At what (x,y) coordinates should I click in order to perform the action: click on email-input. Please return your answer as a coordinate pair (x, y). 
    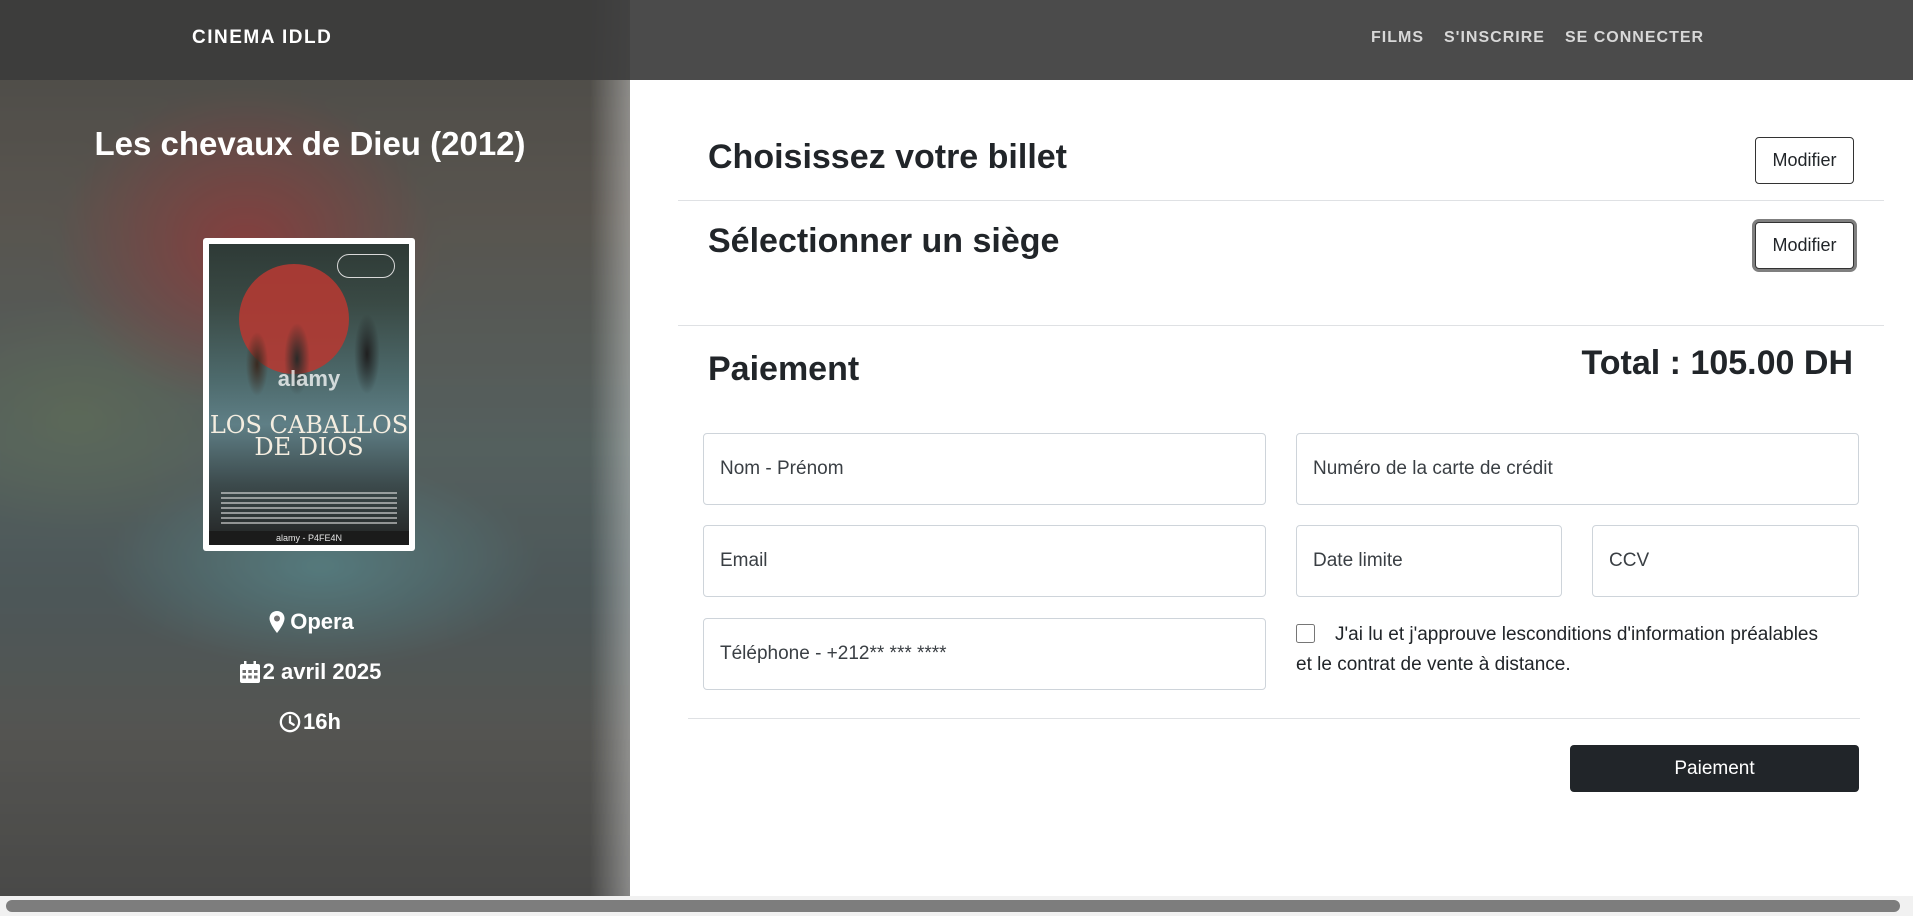
    Looking at the image, I should click on (984, 561).